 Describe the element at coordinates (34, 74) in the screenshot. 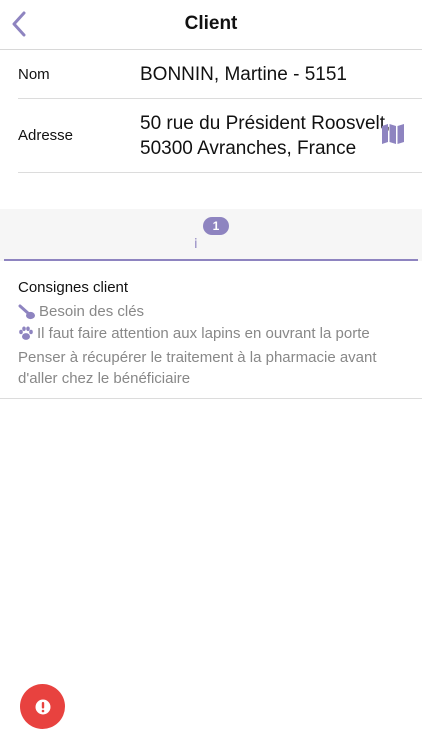

I see `name-label: Nom` at that location.